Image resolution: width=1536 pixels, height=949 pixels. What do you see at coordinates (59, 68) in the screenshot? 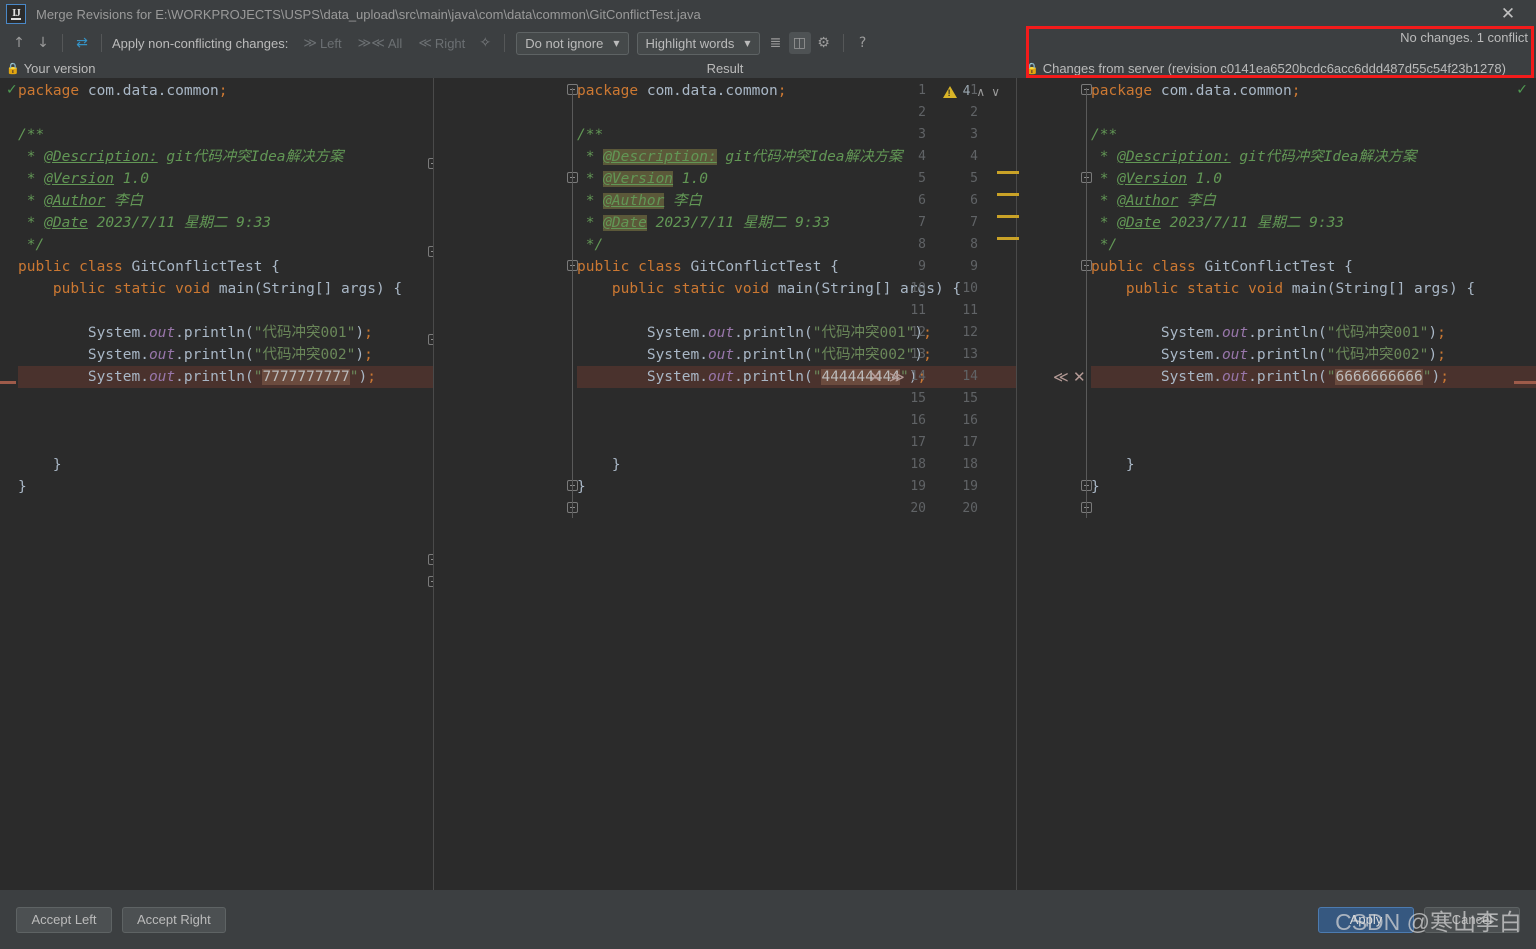
I see `left-pane-title: Your version` at bounding box center [59, 68].